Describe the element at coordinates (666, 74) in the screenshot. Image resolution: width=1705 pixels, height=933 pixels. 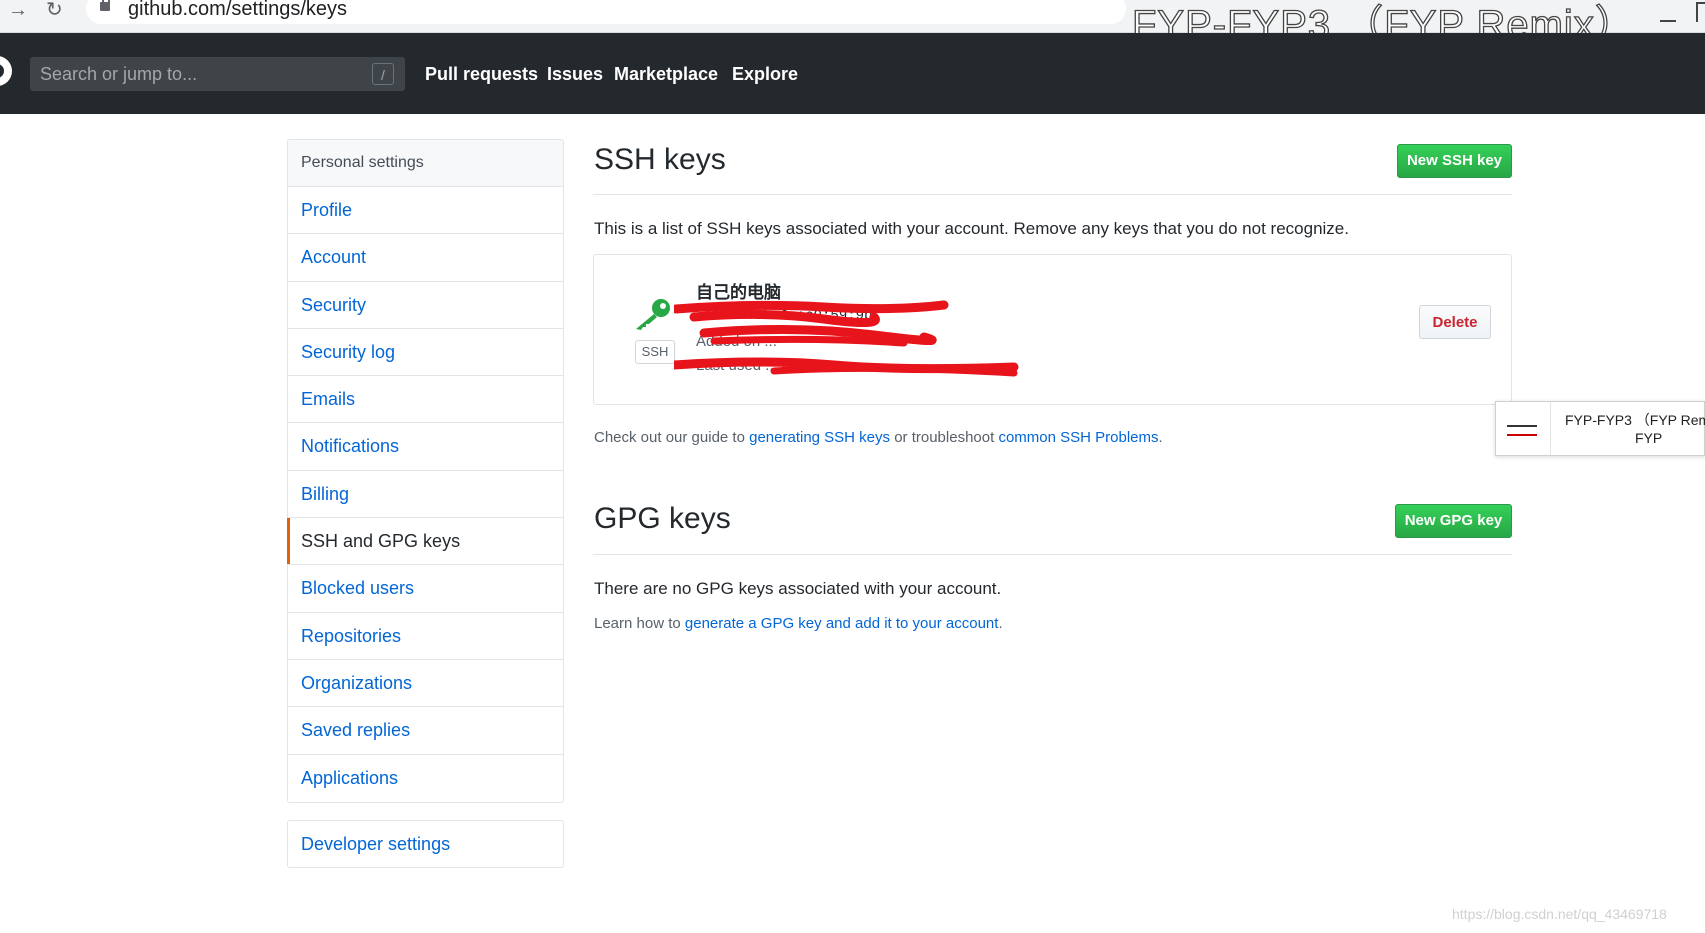
I see `nav-marketplace: Marketplace` at that location.